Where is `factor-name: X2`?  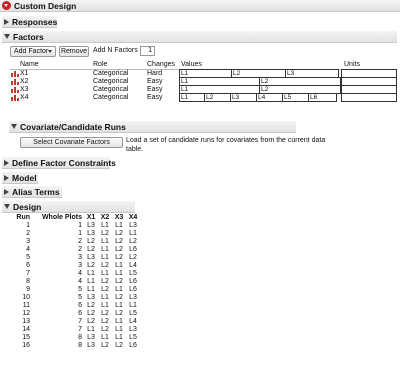
factor-name: X2 is located at coordinates (24, 81).